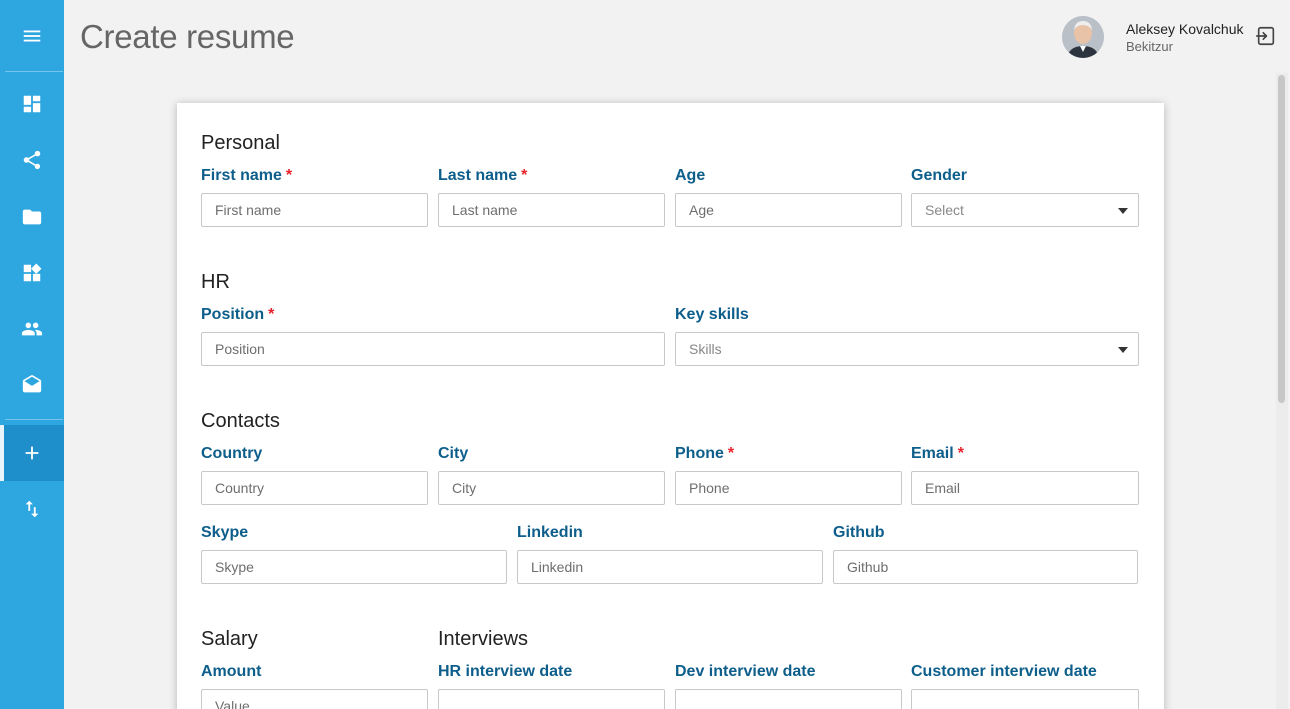  What do you see at coordinates (240, 421) in the screenshot?
I see `section-title-contacts: Contacts` at bounding box center [240, 421].